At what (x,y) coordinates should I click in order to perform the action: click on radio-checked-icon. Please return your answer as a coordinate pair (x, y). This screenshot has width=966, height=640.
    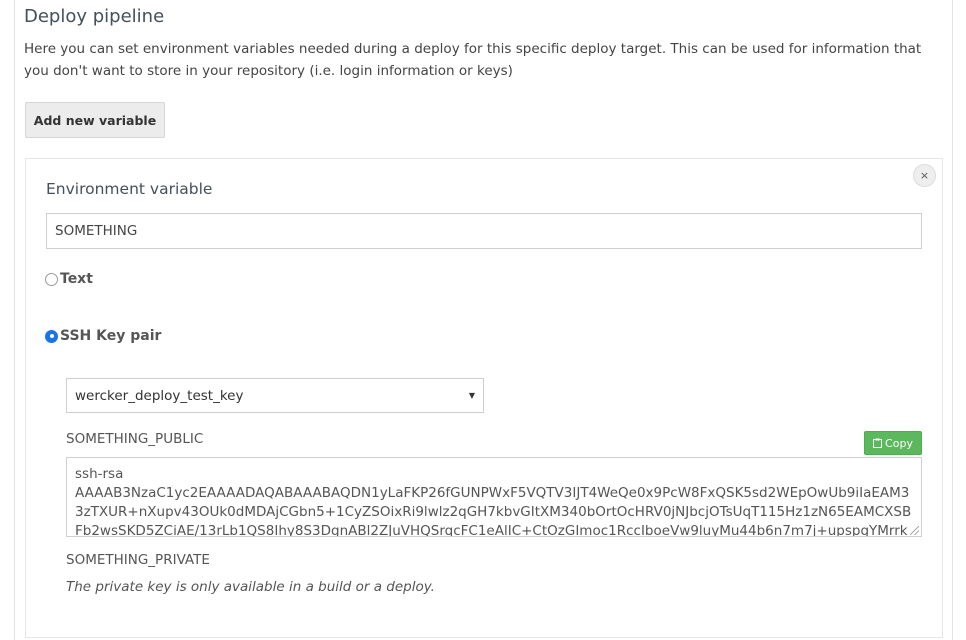
    Looking at the image, I should click on (51, 336).